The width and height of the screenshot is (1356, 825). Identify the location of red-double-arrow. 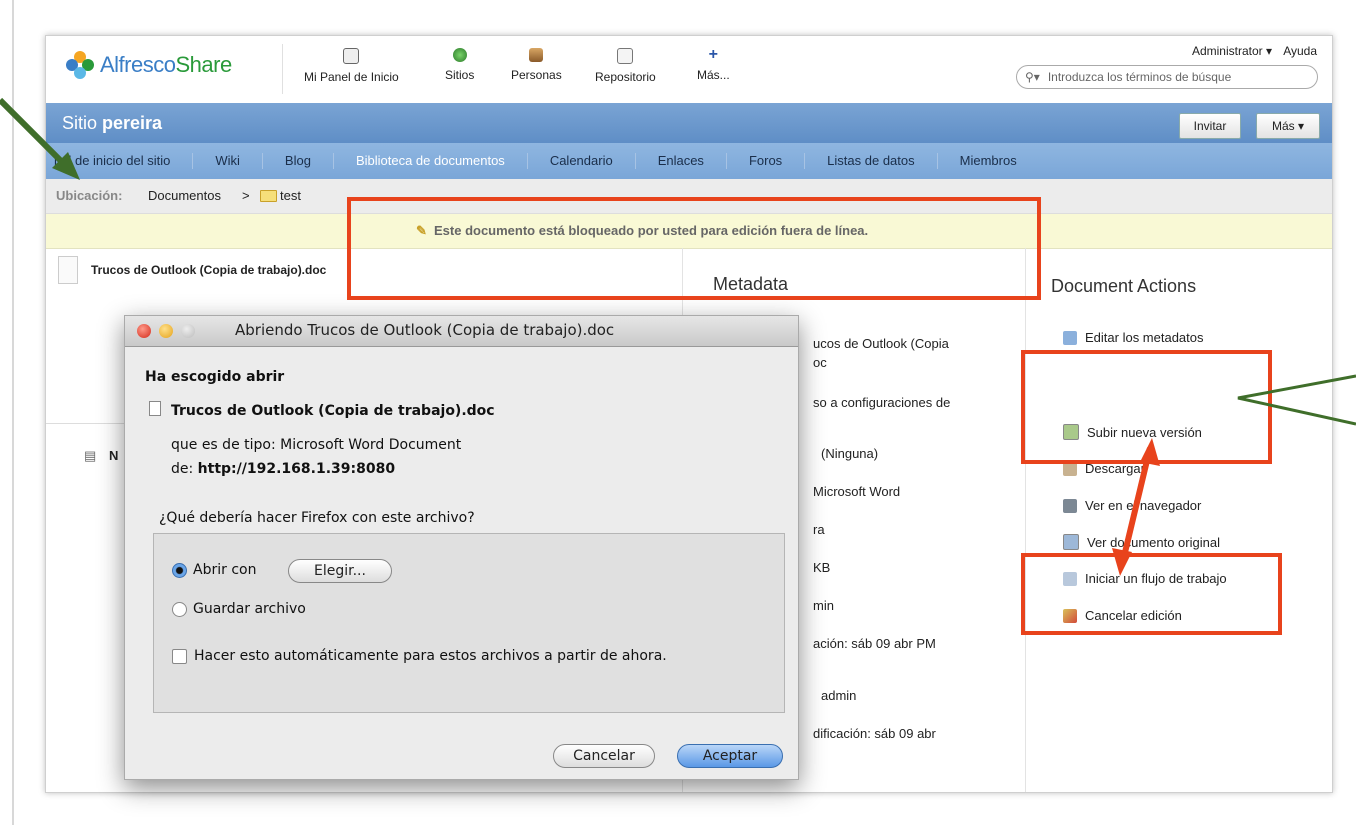
(1136, 506).